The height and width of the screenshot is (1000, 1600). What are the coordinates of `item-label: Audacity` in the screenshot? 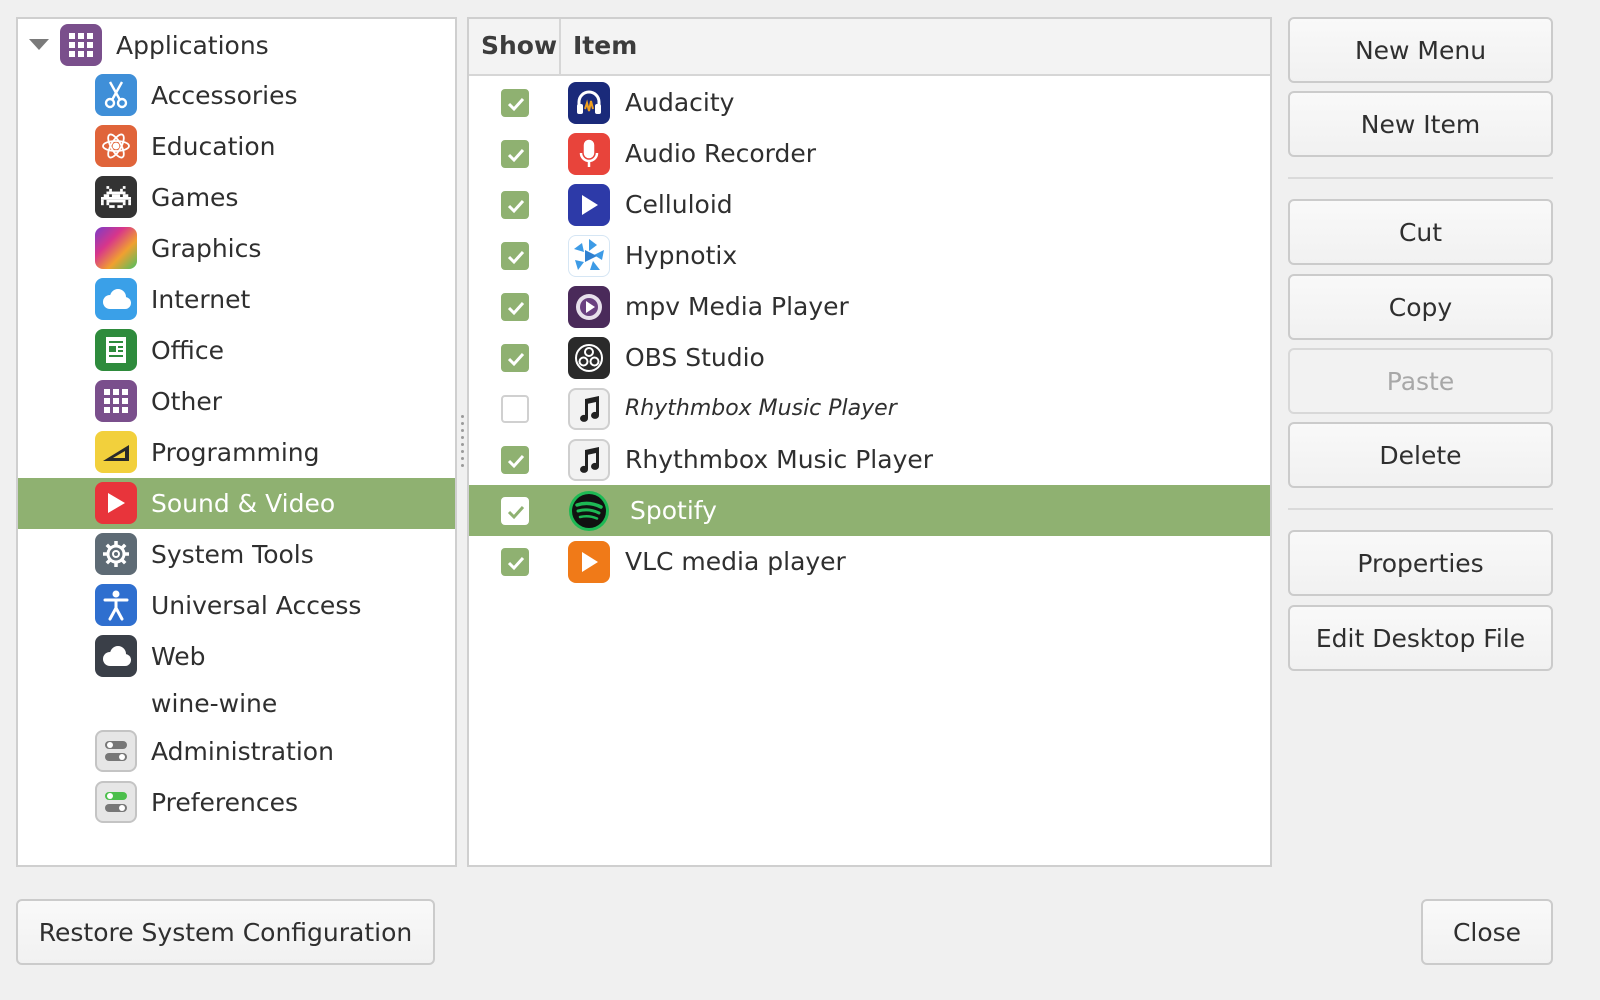 It's located at (680, 102).